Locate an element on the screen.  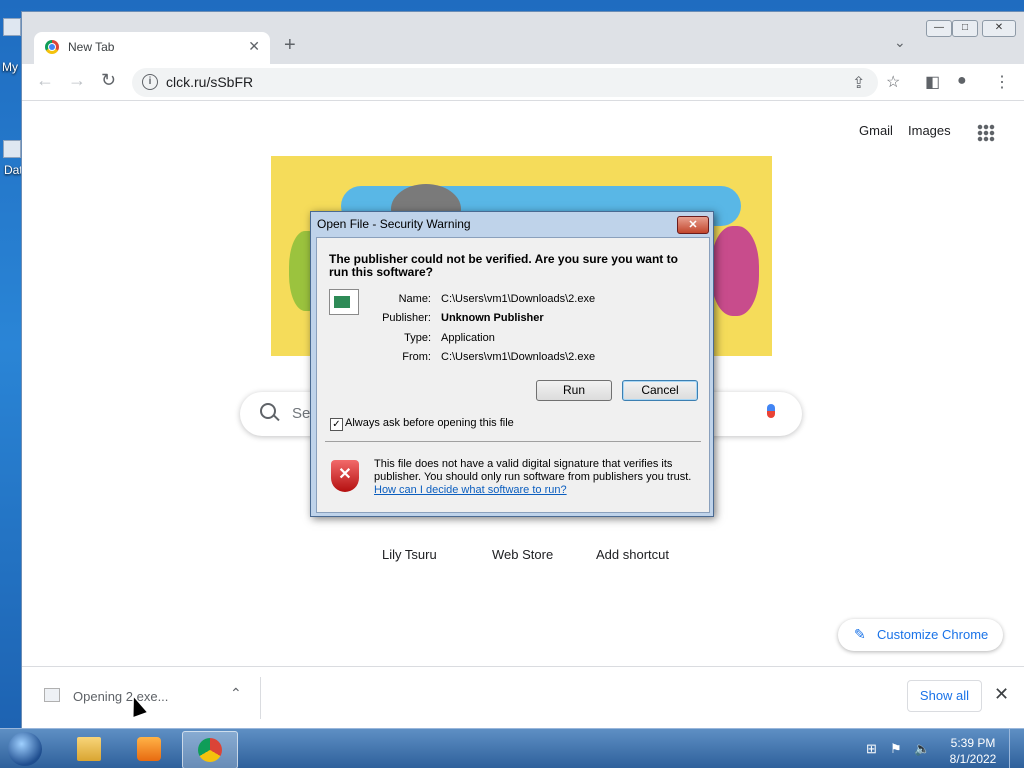
shortcut-lily-tsuru: Lily Tsuru is located at coordinates (409, 554).